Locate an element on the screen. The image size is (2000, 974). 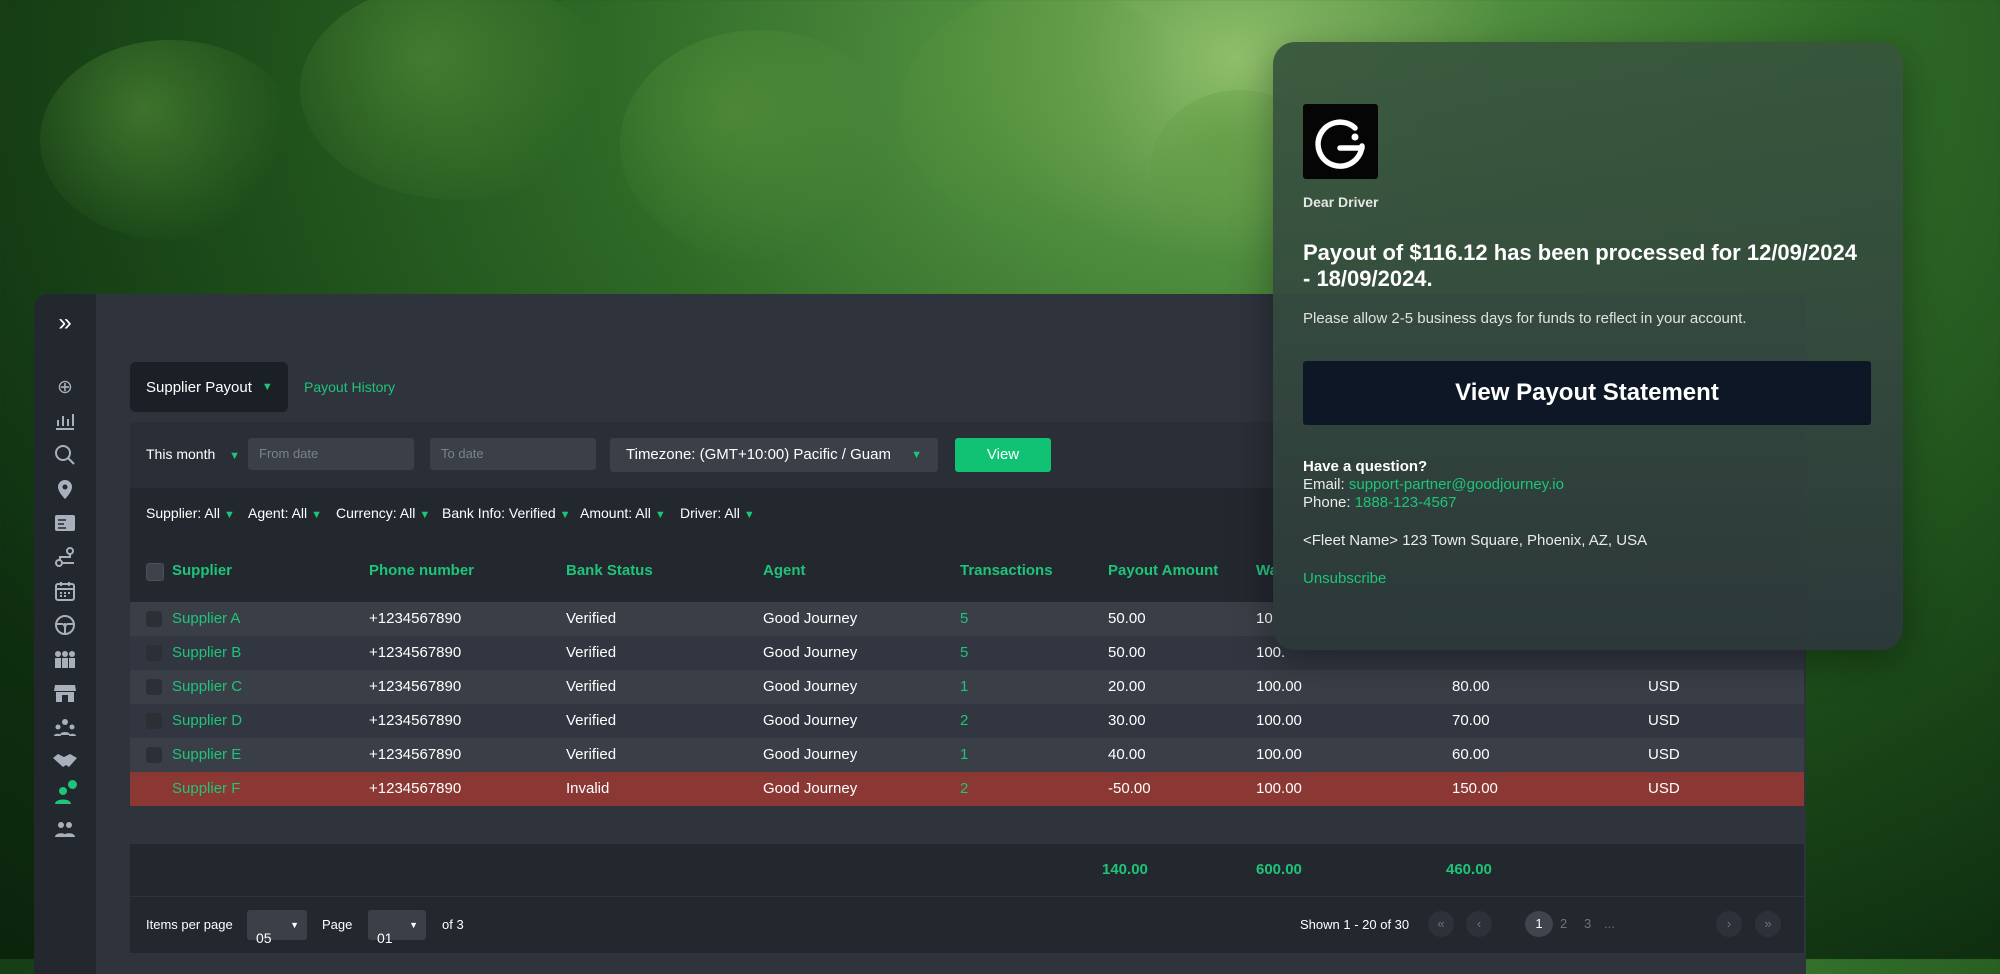
next-page-icon: › is located at coordinates (1729, 924).